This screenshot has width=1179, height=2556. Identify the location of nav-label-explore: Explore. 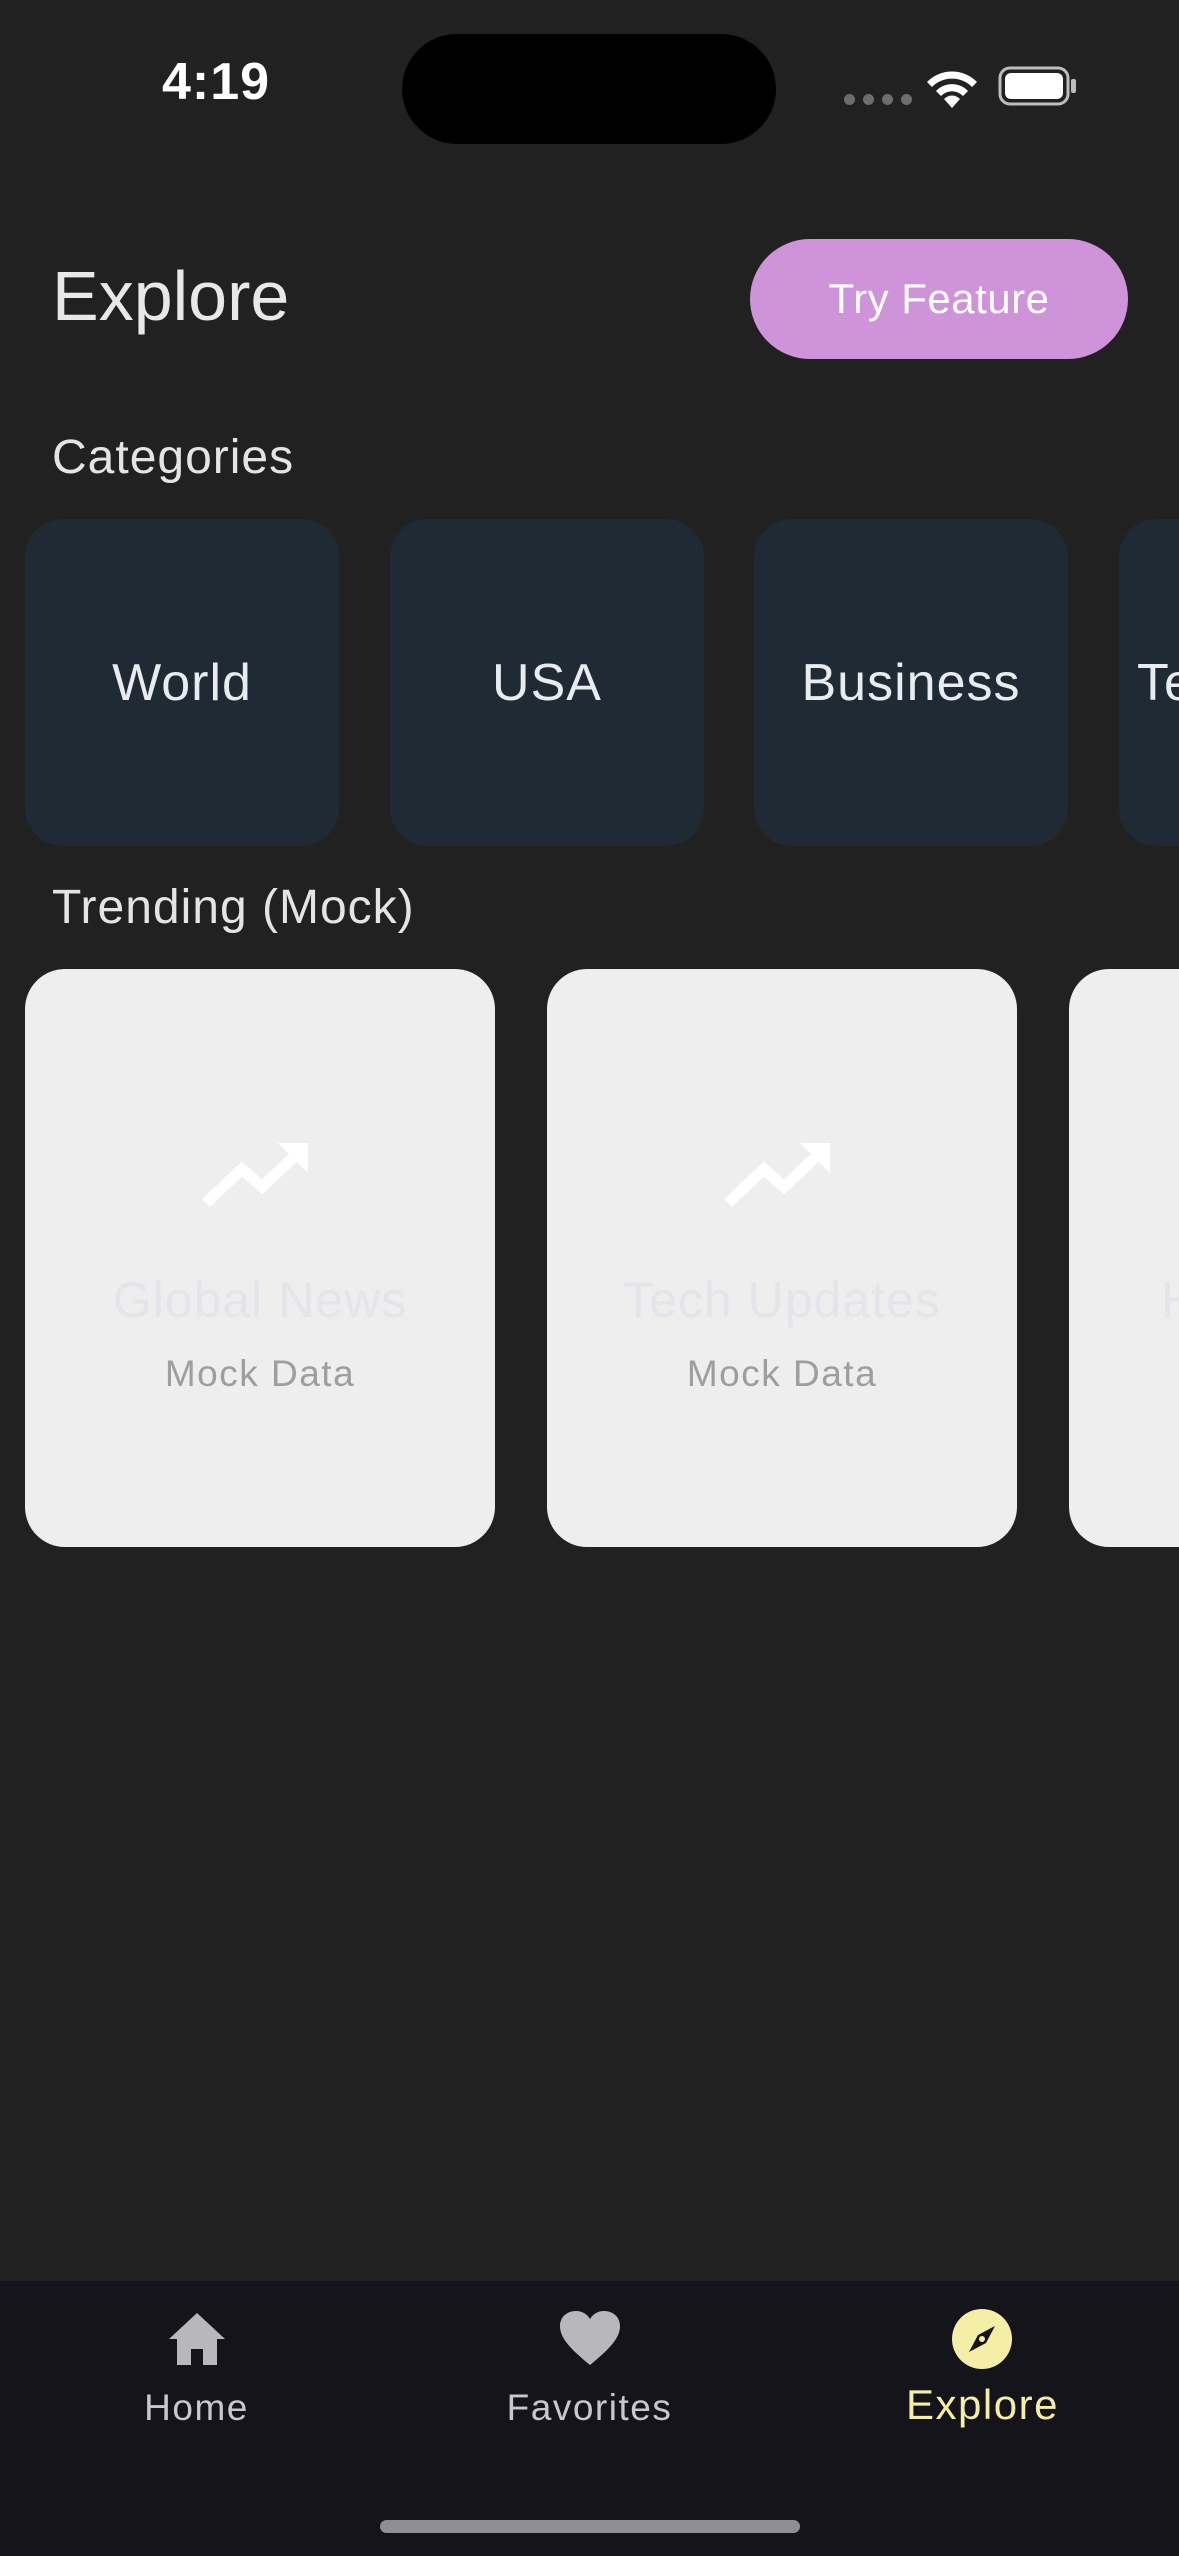
(982, 2404).